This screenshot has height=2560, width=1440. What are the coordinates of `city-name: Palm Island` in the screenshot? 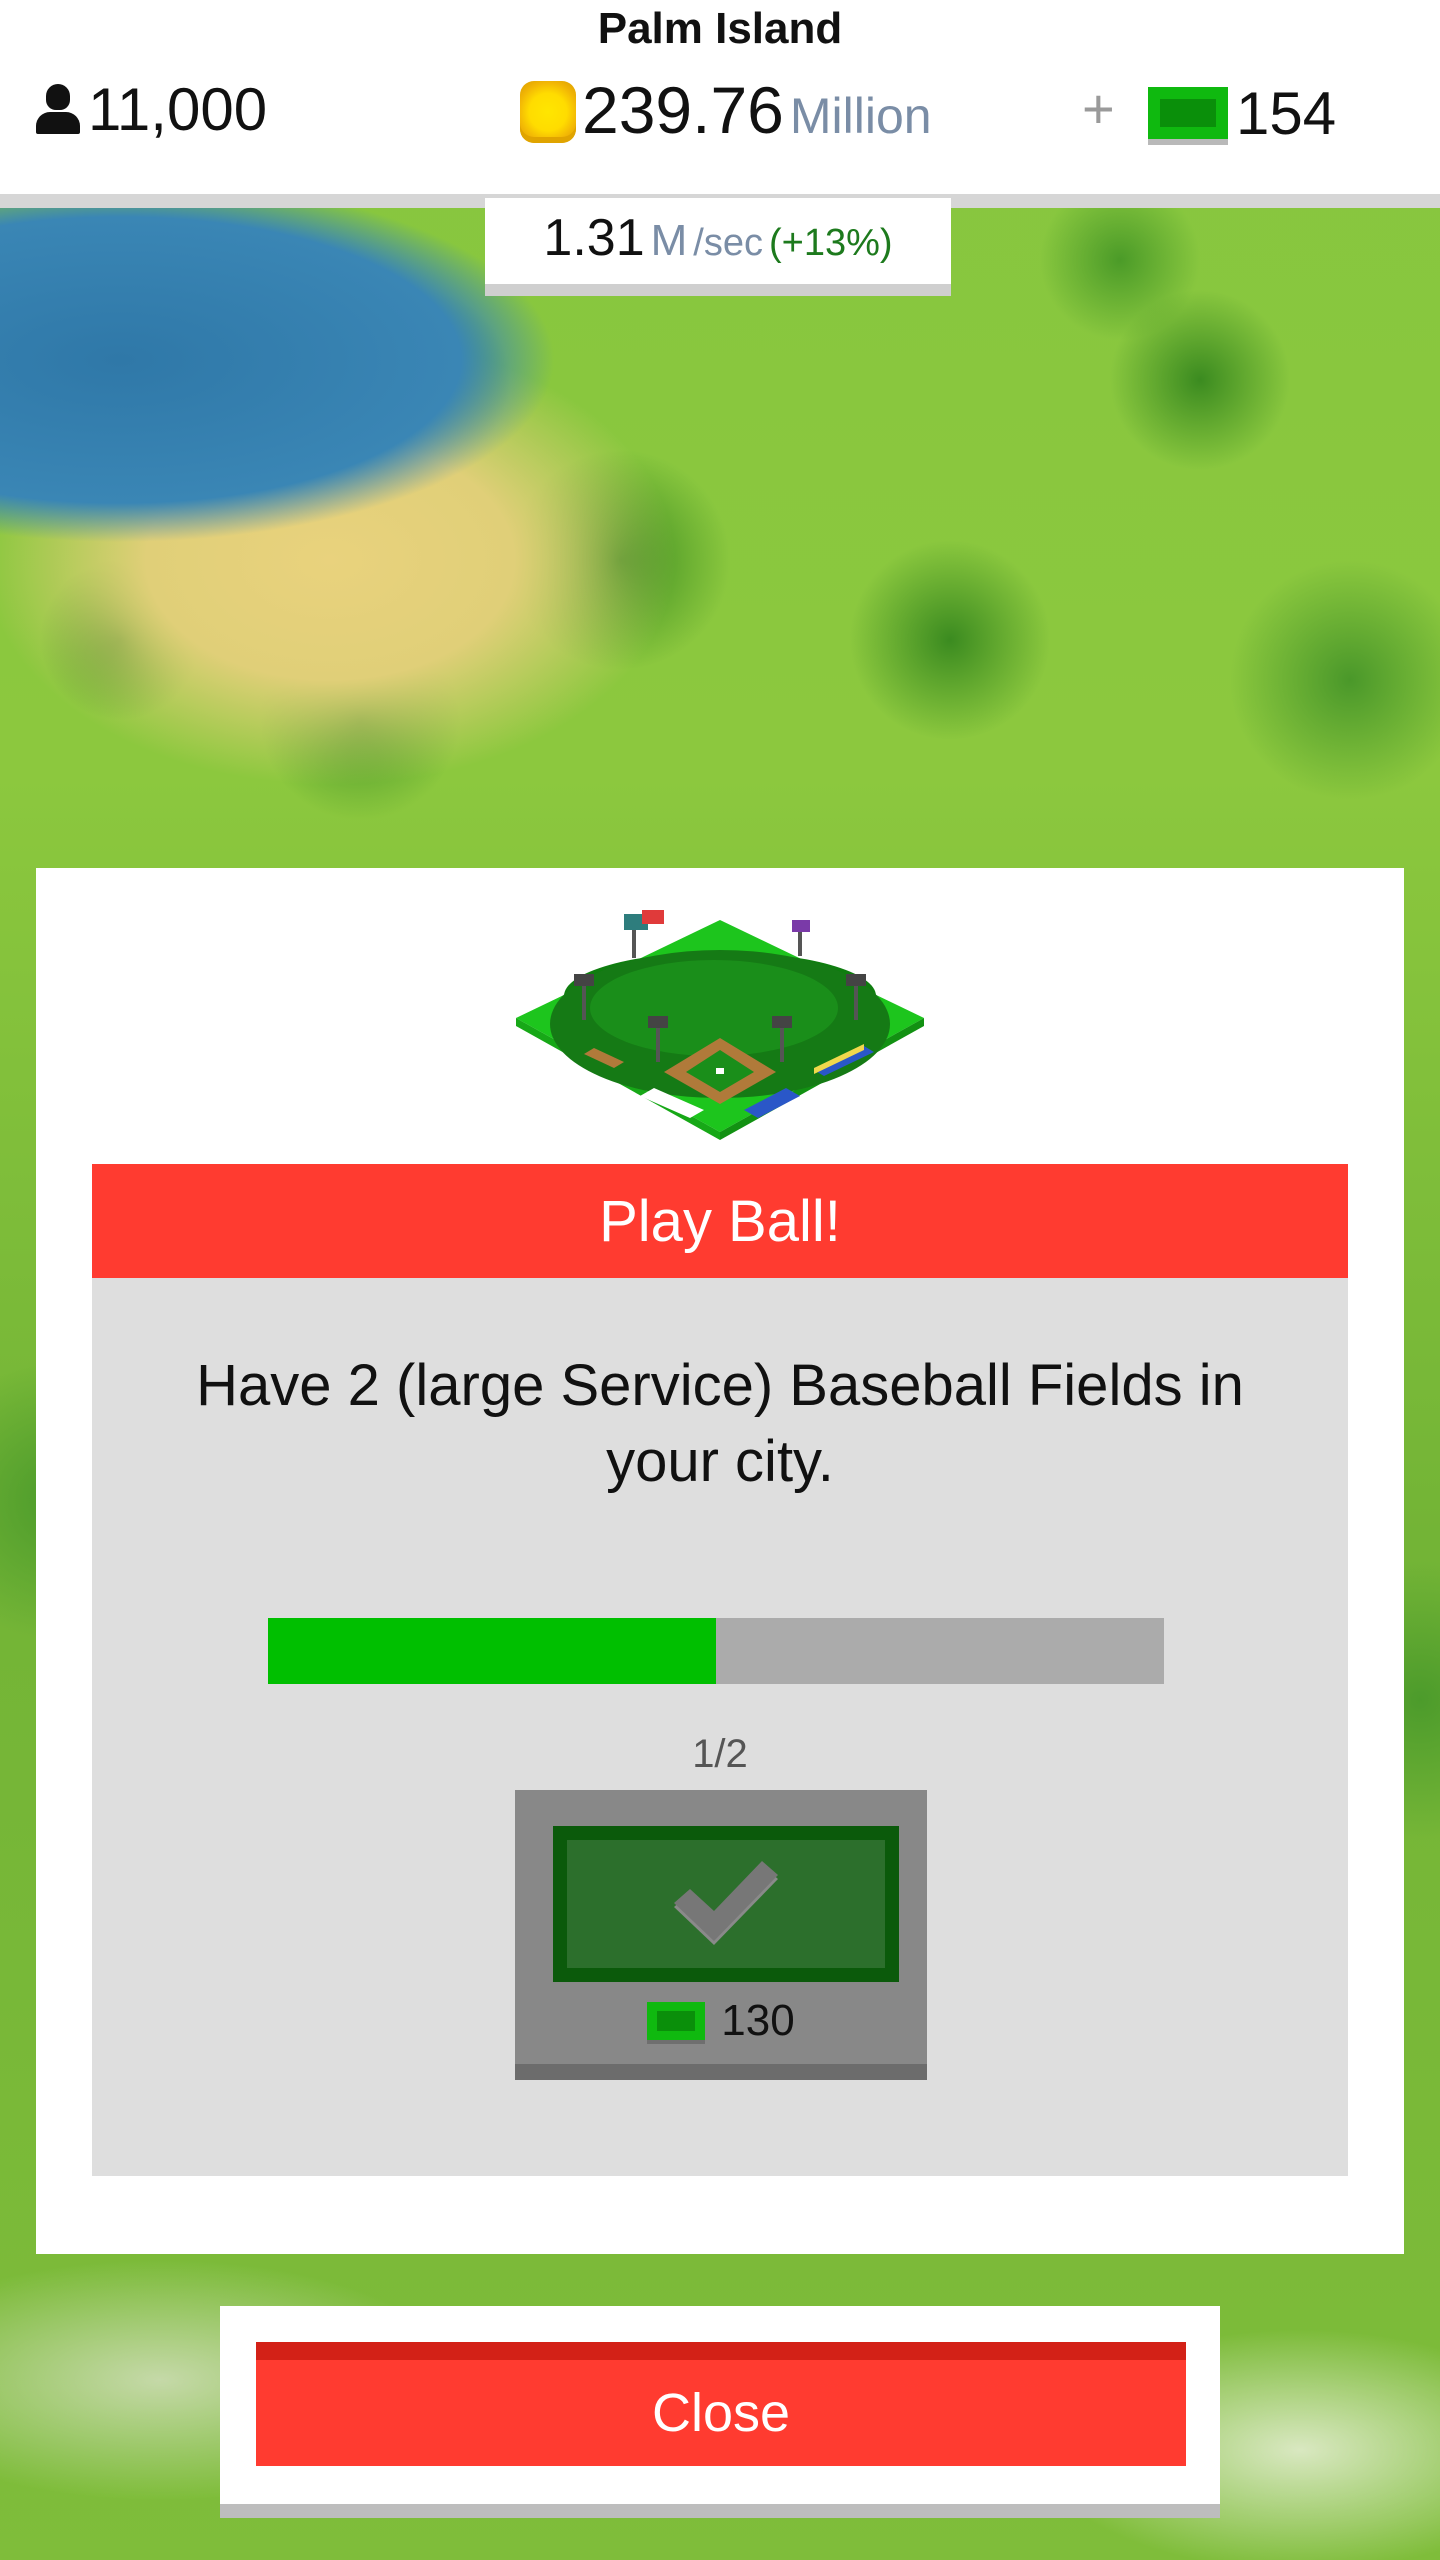 It's located at (720, 28).